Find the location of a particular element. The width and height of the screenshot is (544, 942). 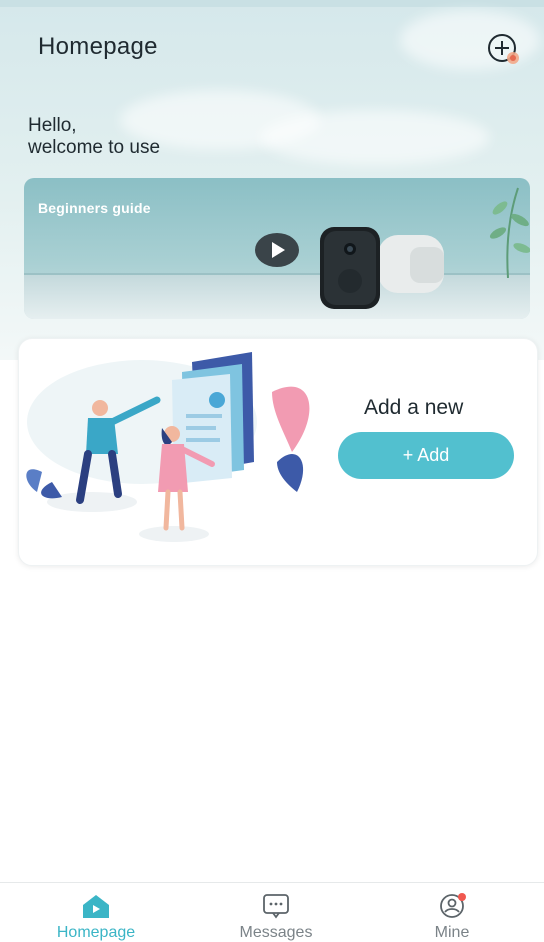

add-new-heading: Add a new is located at coordinates (414, 407).